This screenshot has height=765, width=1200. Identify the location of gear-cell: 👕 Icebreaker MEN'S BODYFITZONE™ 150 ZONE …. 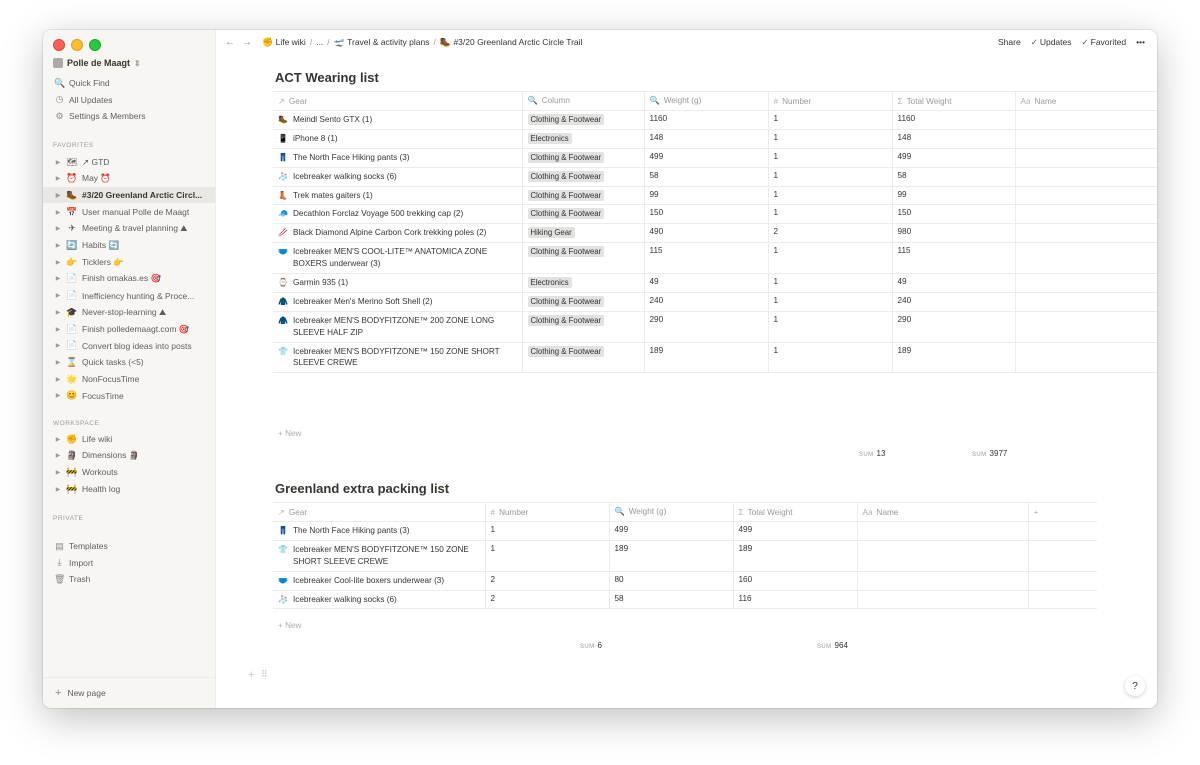
(398, 358).